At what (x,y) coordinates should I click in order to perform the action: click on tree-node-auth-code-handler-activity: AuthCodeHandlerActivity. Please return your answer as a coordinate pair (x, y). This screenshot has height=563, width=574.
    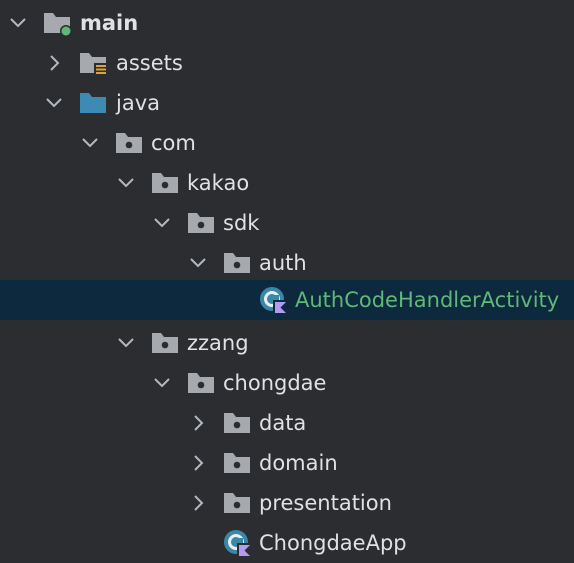
    Looking at the image, I should click on (287, 300).